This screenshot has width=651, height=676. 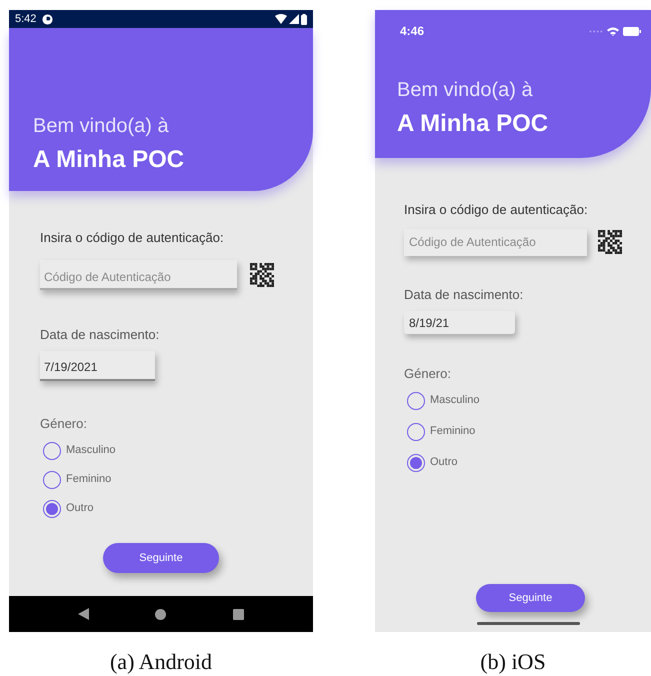 I want to click on figure-caption: (b) iOS, so click(x=513, y=662).